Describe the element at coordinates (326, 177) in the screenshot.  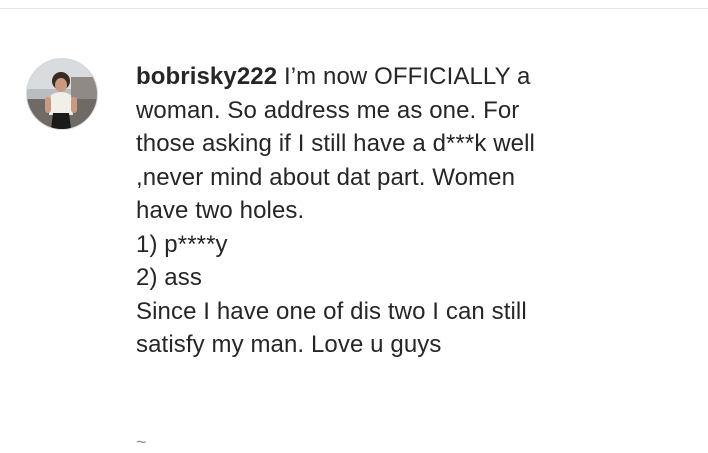
I see `comment-line: ,never mind about dat part. Women` at that location.